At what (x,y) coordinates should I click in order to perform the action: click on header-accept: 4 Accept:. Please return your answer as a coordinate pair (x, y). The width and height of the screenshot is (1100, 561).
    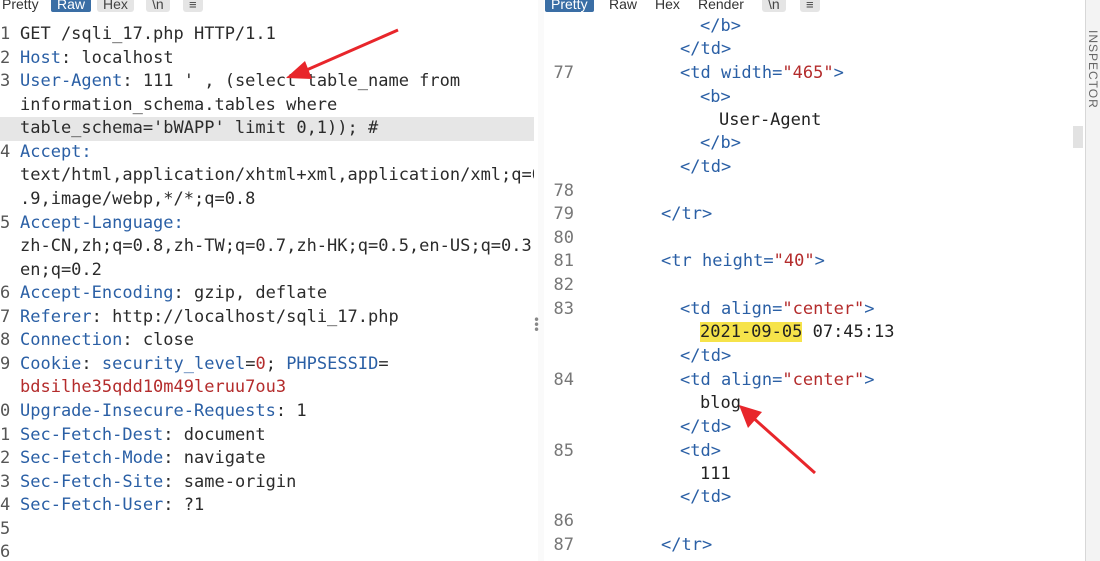
    Looking at the image, I should click on (267, 153).